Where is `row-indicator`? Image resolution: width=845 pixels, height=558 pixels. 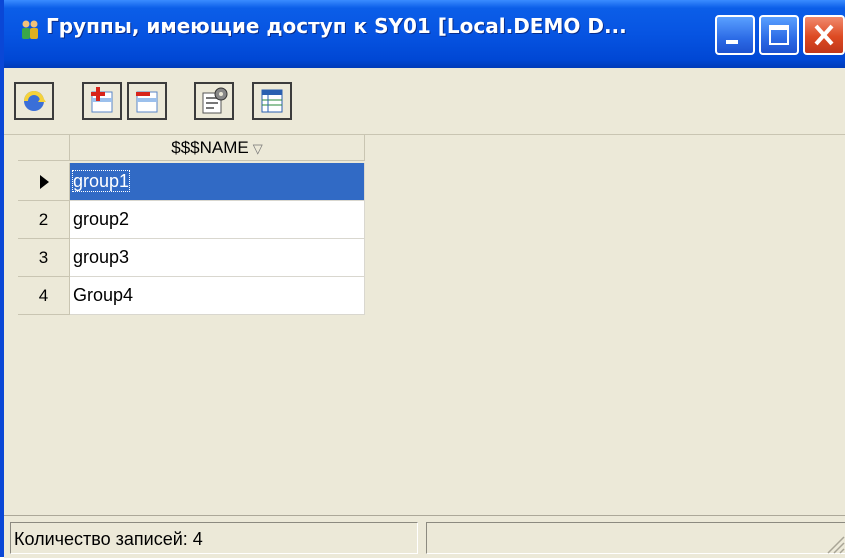 row-indicator is located at coordinates (44, 182).